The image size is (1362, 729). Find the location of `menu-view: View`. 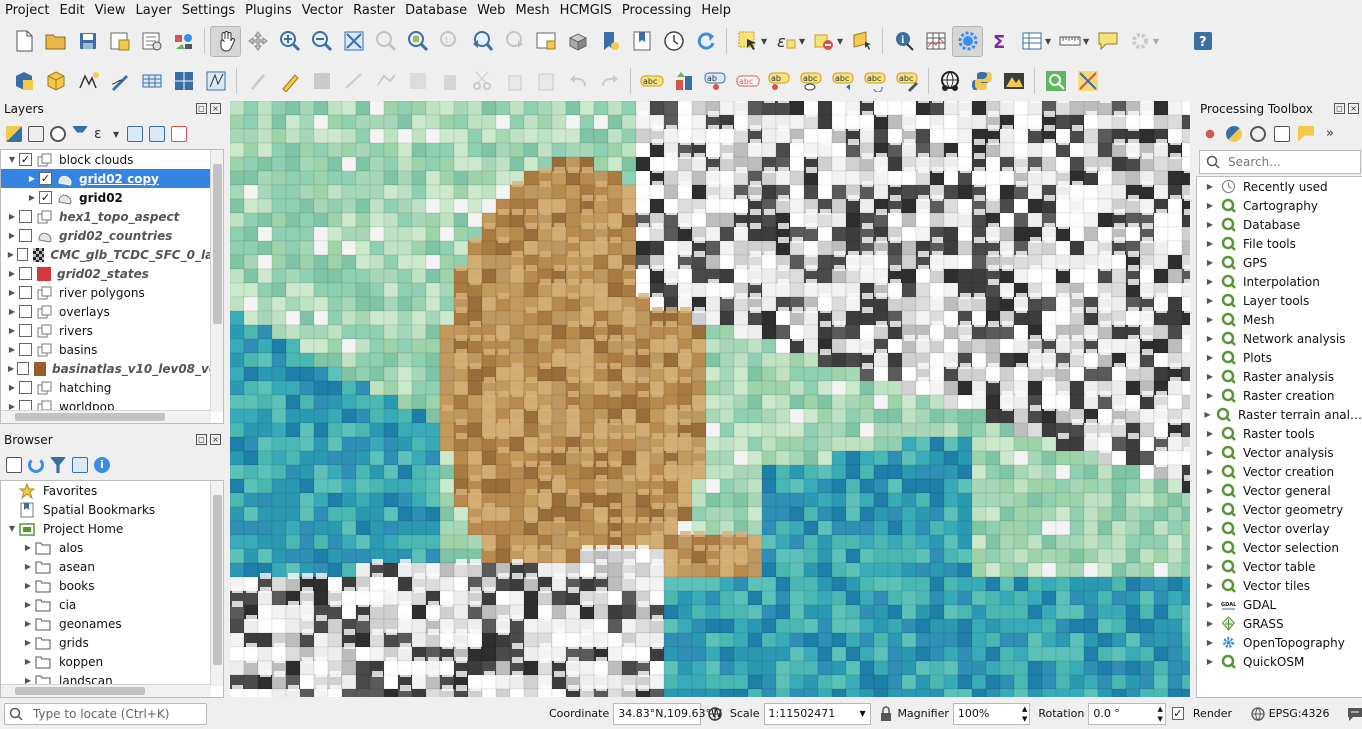

menu-view: View is located at coordinates (110, 10).